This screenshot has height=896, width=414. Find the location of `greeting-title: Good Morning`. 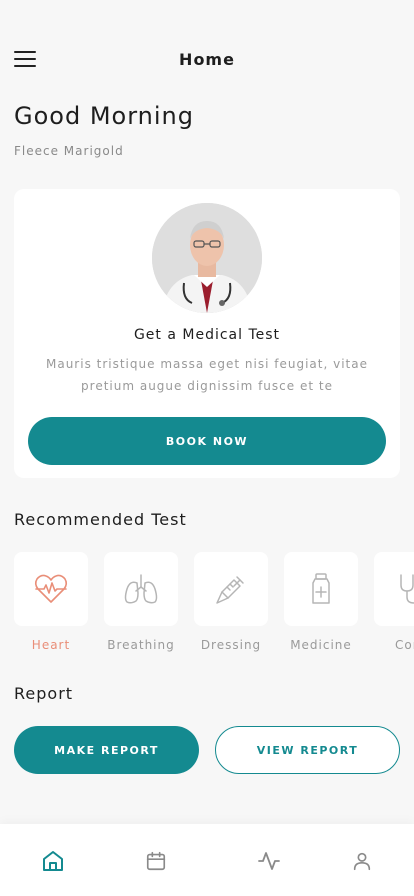

greeting-title: Good Morning is located at coordinates (104, 116).